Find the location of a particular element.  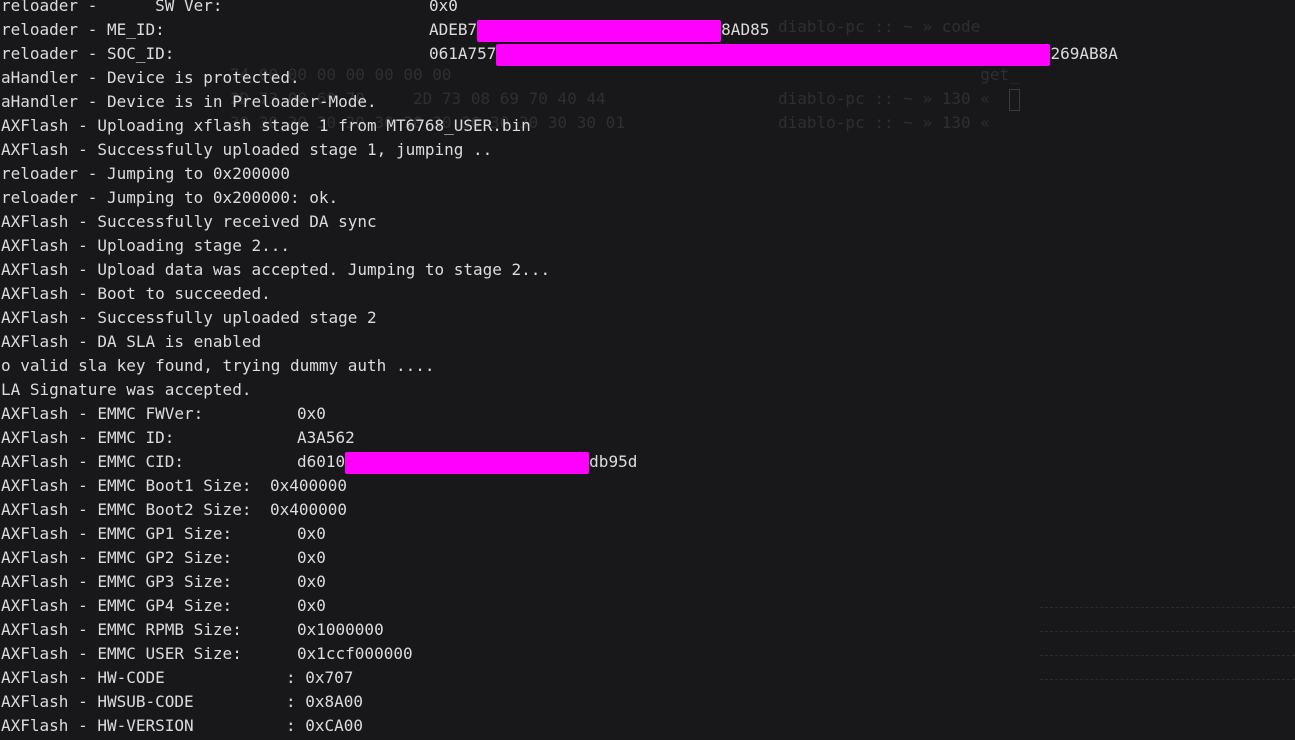

log-prefix: AXFlash - EMMC GP4 Size: is located at coordinates (117, 605).